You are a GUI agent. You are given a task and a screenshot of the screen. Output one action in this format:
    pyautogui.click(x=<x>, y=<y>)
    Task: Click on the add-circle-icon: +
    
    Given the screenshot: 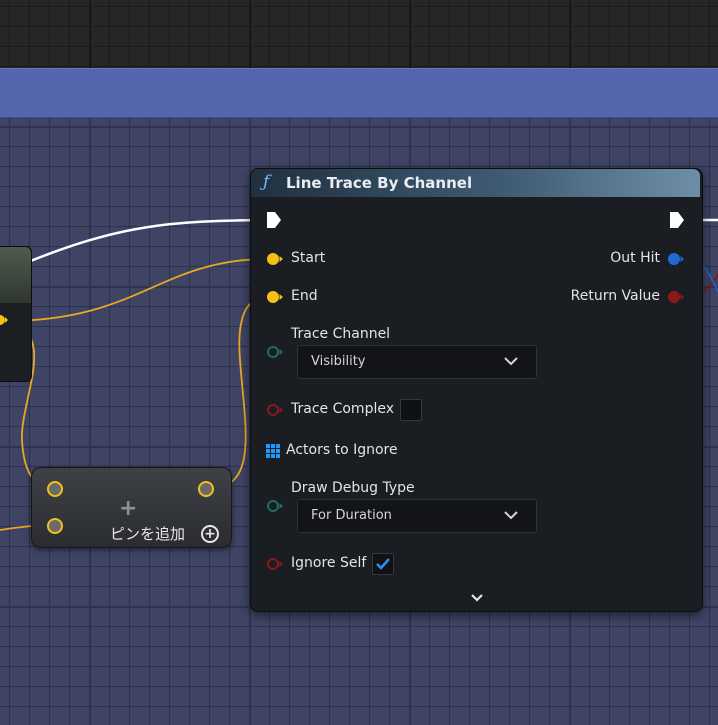 What is the action you would take?
    pyautogui.click(x=210, y=534)
    